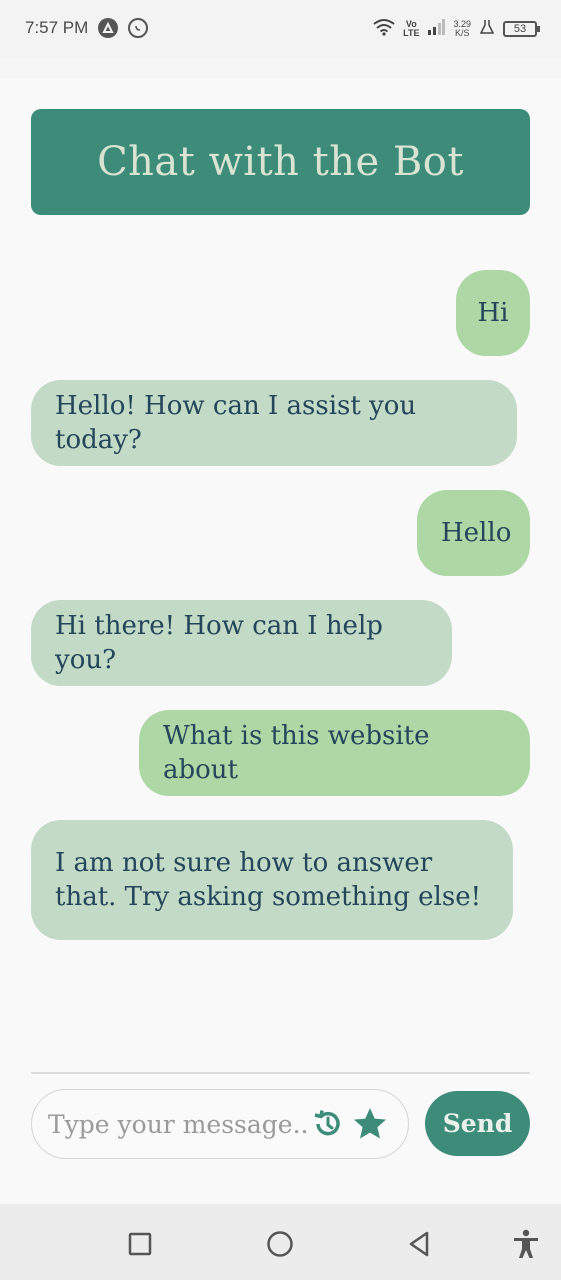 This screenshot has height=1280, width=561. I want to click on status-indicators: Vo LTE 3.29 K/S 53, so click(456, 29).